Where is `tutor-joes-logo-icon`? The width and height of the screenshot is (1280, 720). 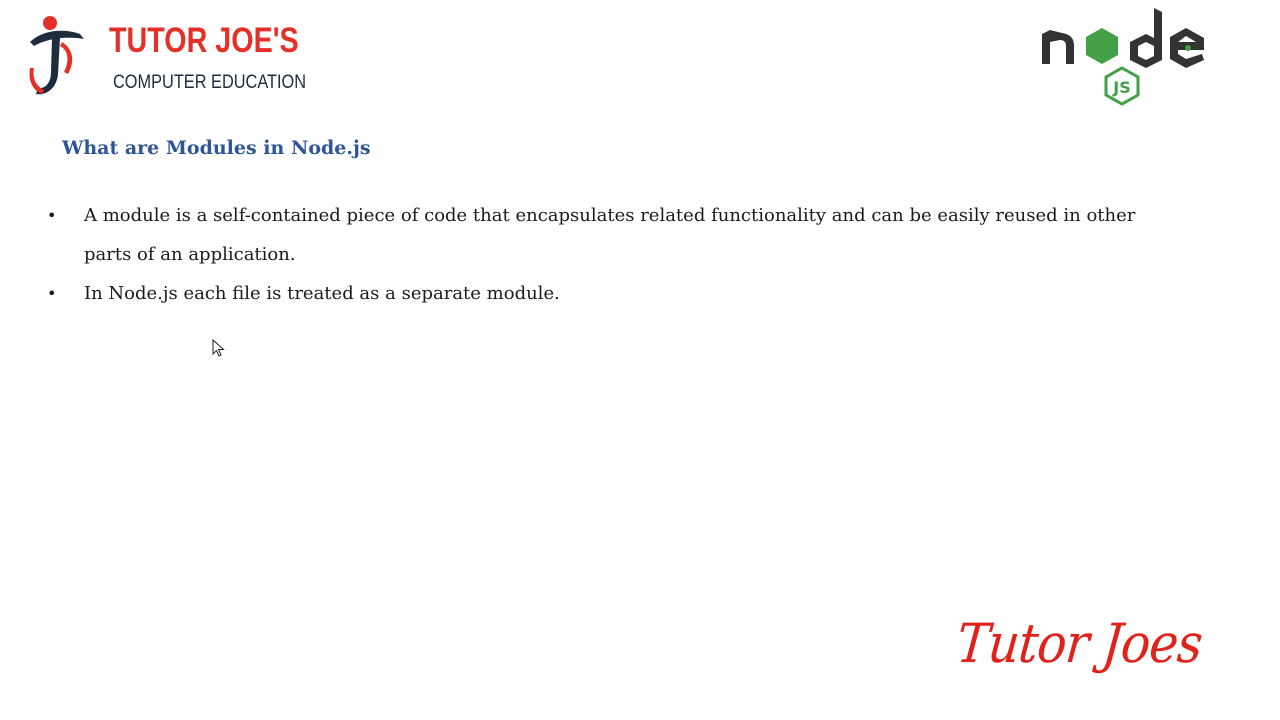
tutor-joes-logo-icon is located at coordinates (56, 55).